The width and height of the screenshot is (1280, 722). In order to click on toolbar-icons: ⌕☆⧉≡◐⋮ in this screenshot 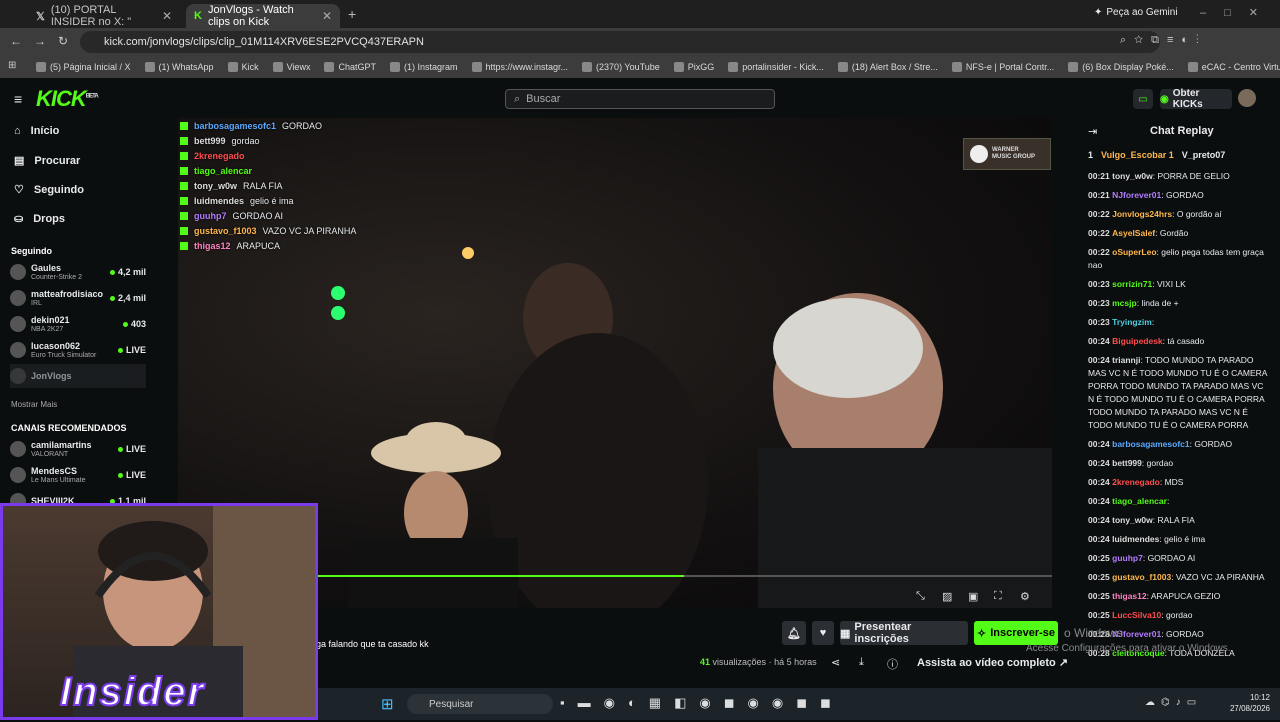, I will do `click(1163, 40)`.